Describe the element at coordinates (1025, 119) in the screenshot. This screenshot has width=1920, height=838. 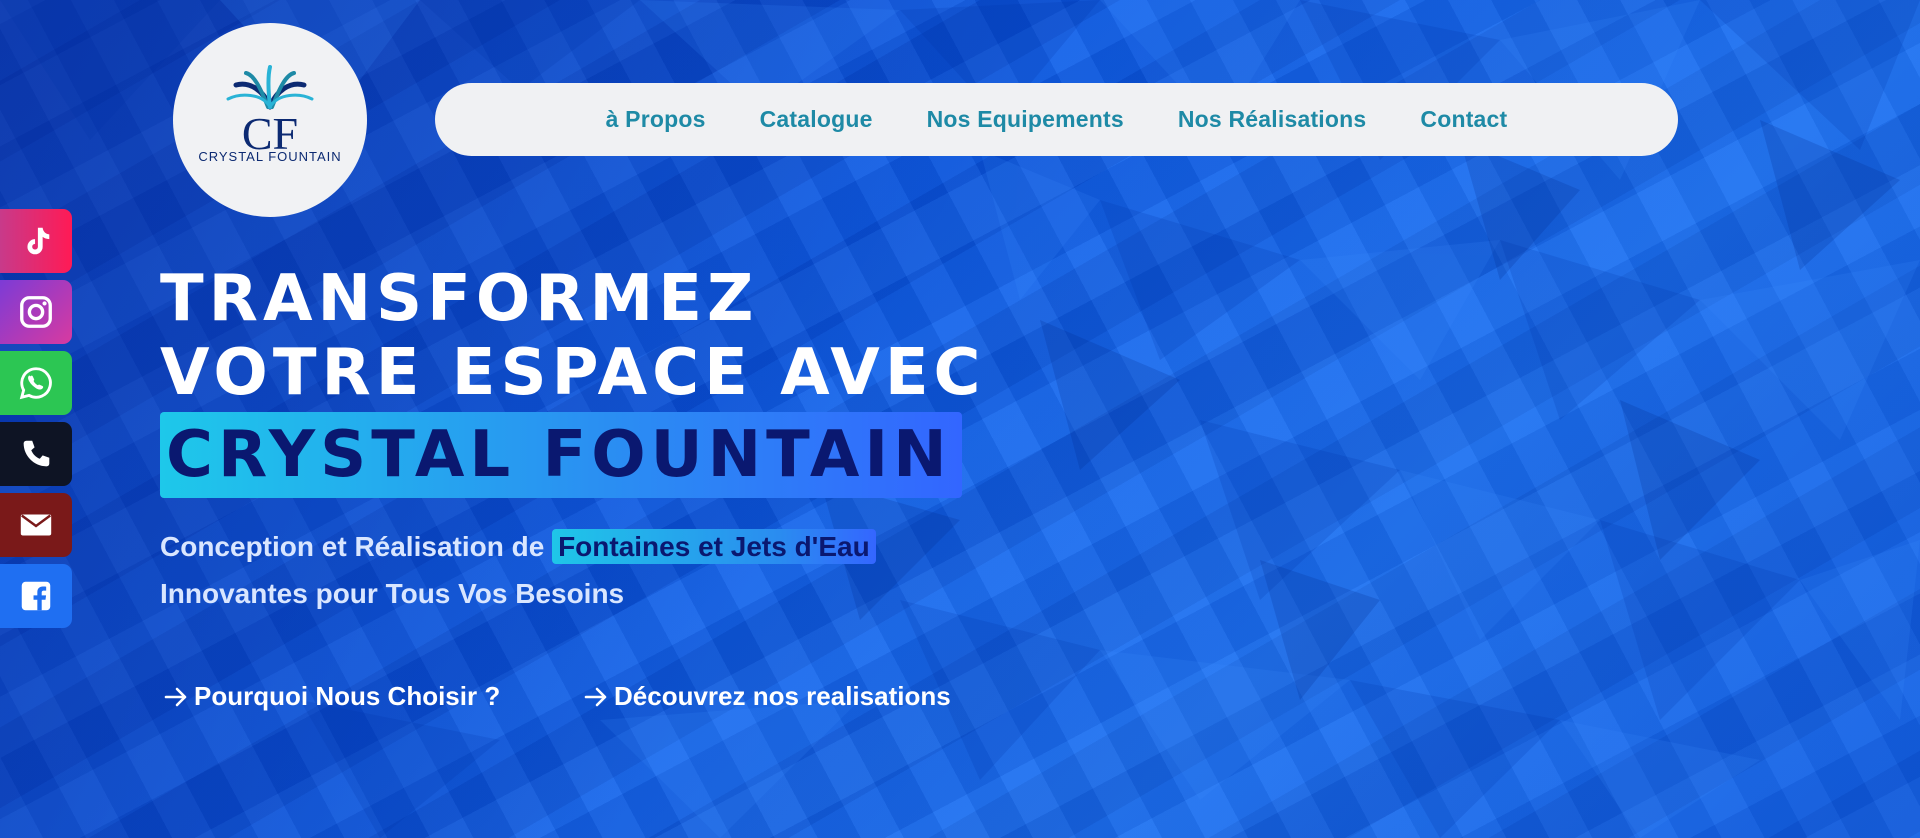
I see `nav-link-nos-equipements: Nos Equipements` at that location.